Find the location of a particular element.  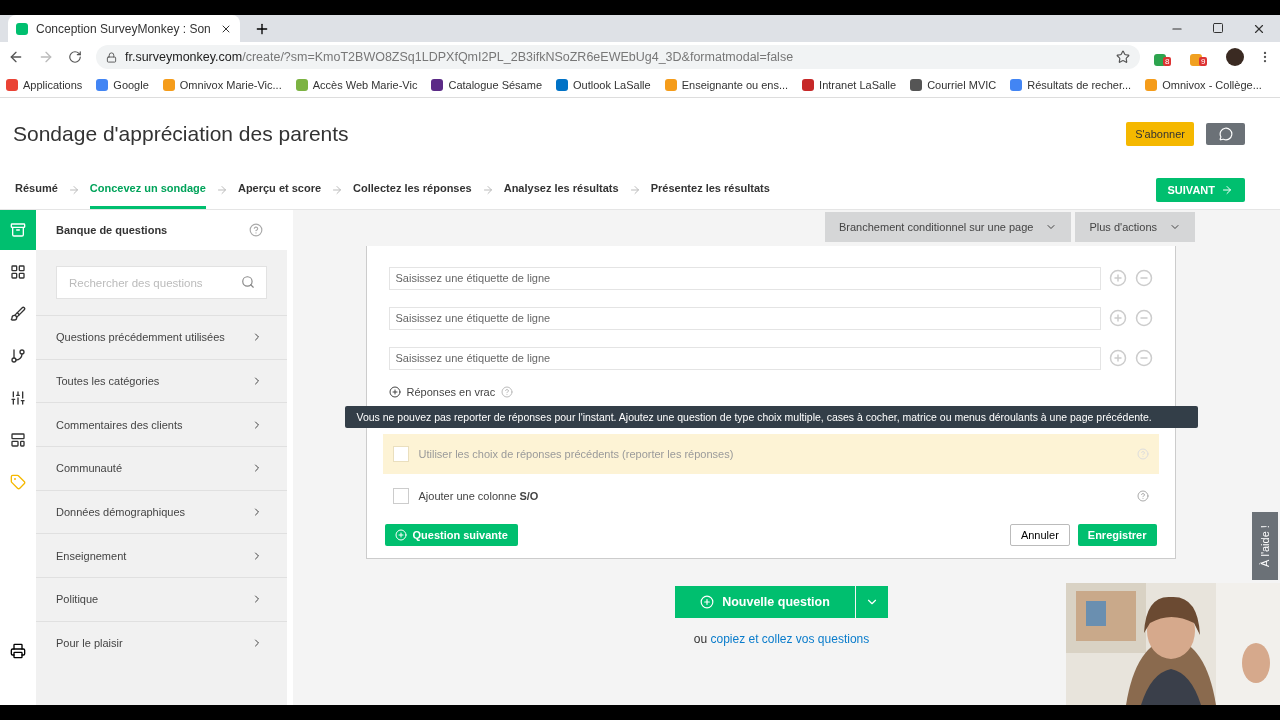

option-label: Utiliser les choix de réponses précédents (reporter les réponses) is located at coordinates (576, 454).